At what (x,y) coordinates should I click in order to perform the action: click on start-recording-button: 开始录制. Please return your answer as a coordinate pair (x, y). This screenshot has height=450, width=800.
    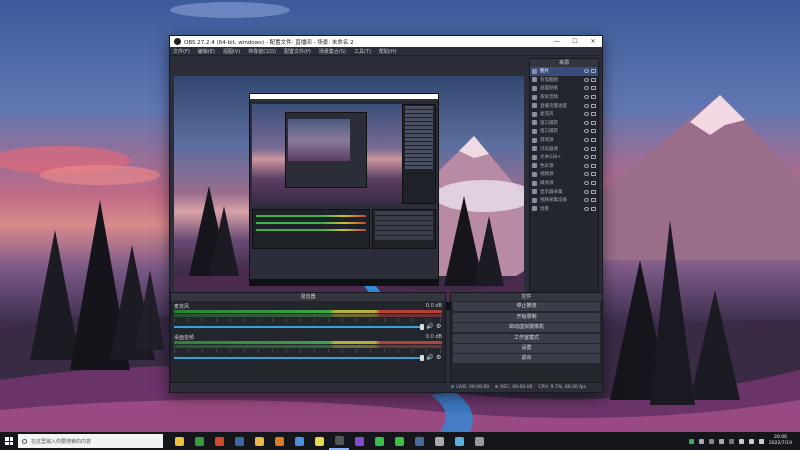
    Looking at the image, I should click on (526, 317).